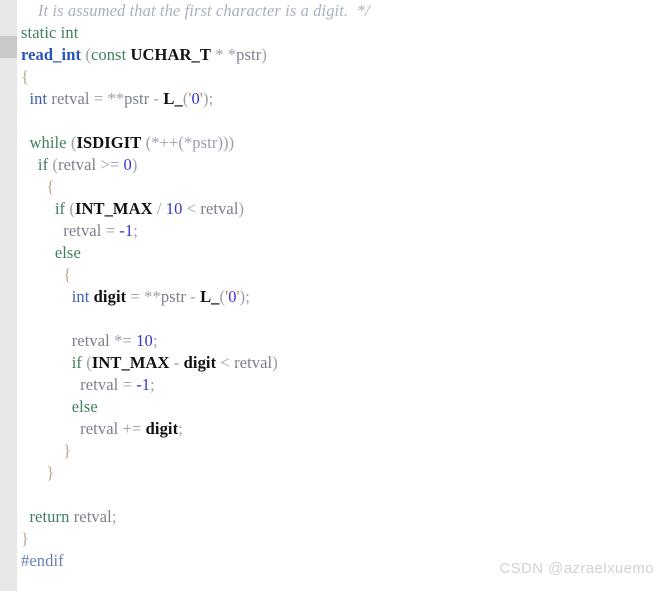 The image size is (668, 591). I want to click on brace-close-body: }, so click(25, 538).